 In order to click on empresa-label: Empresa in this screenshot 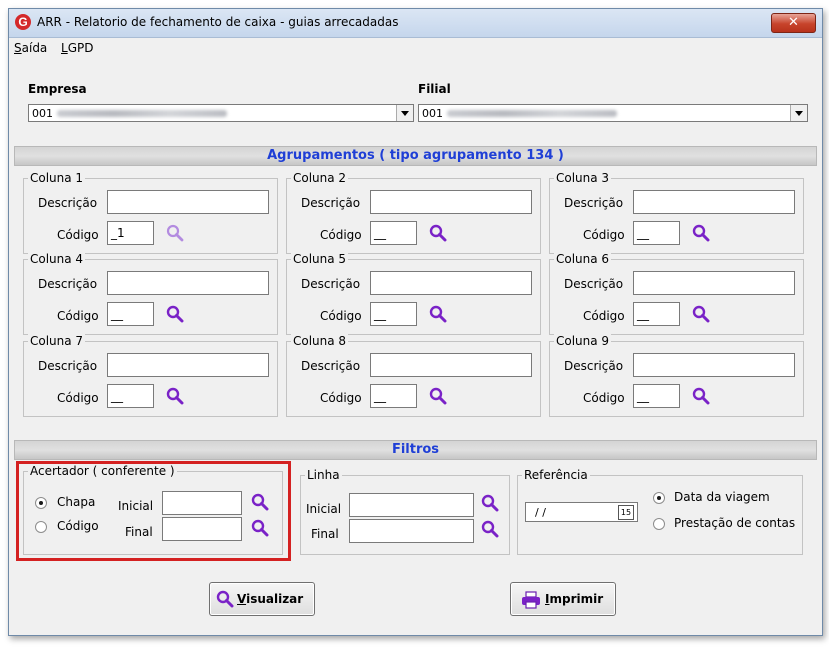, I will do `click(57, 89)`.